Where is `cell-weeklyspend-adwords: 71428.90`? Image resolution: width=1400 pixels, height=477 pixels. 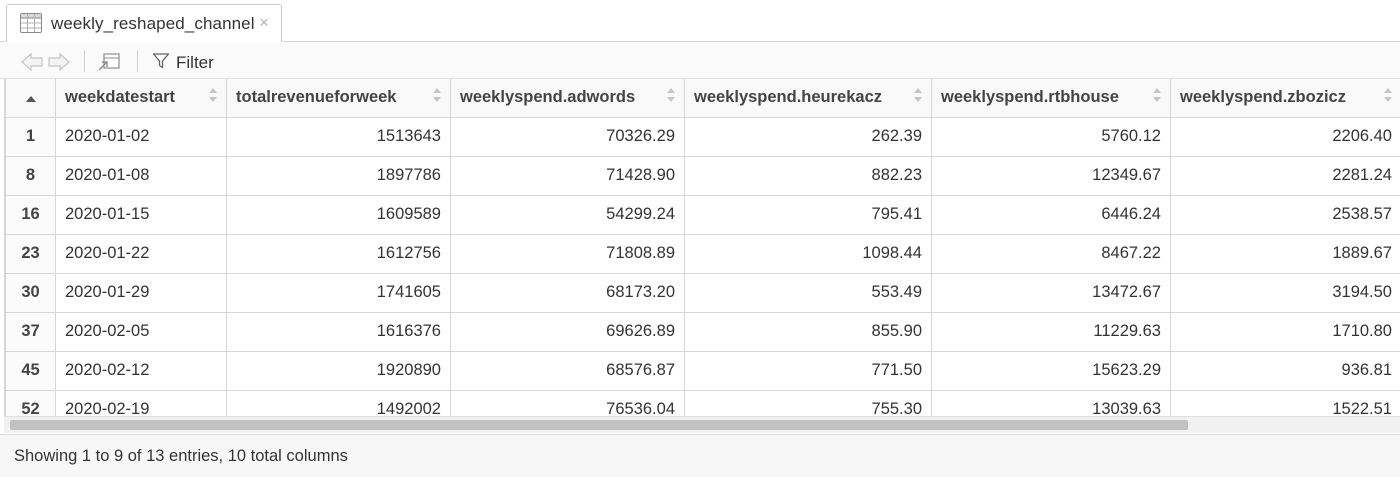
cell-weeklyspend-adwords: 71428.90 is located at coordinates (567, 175).